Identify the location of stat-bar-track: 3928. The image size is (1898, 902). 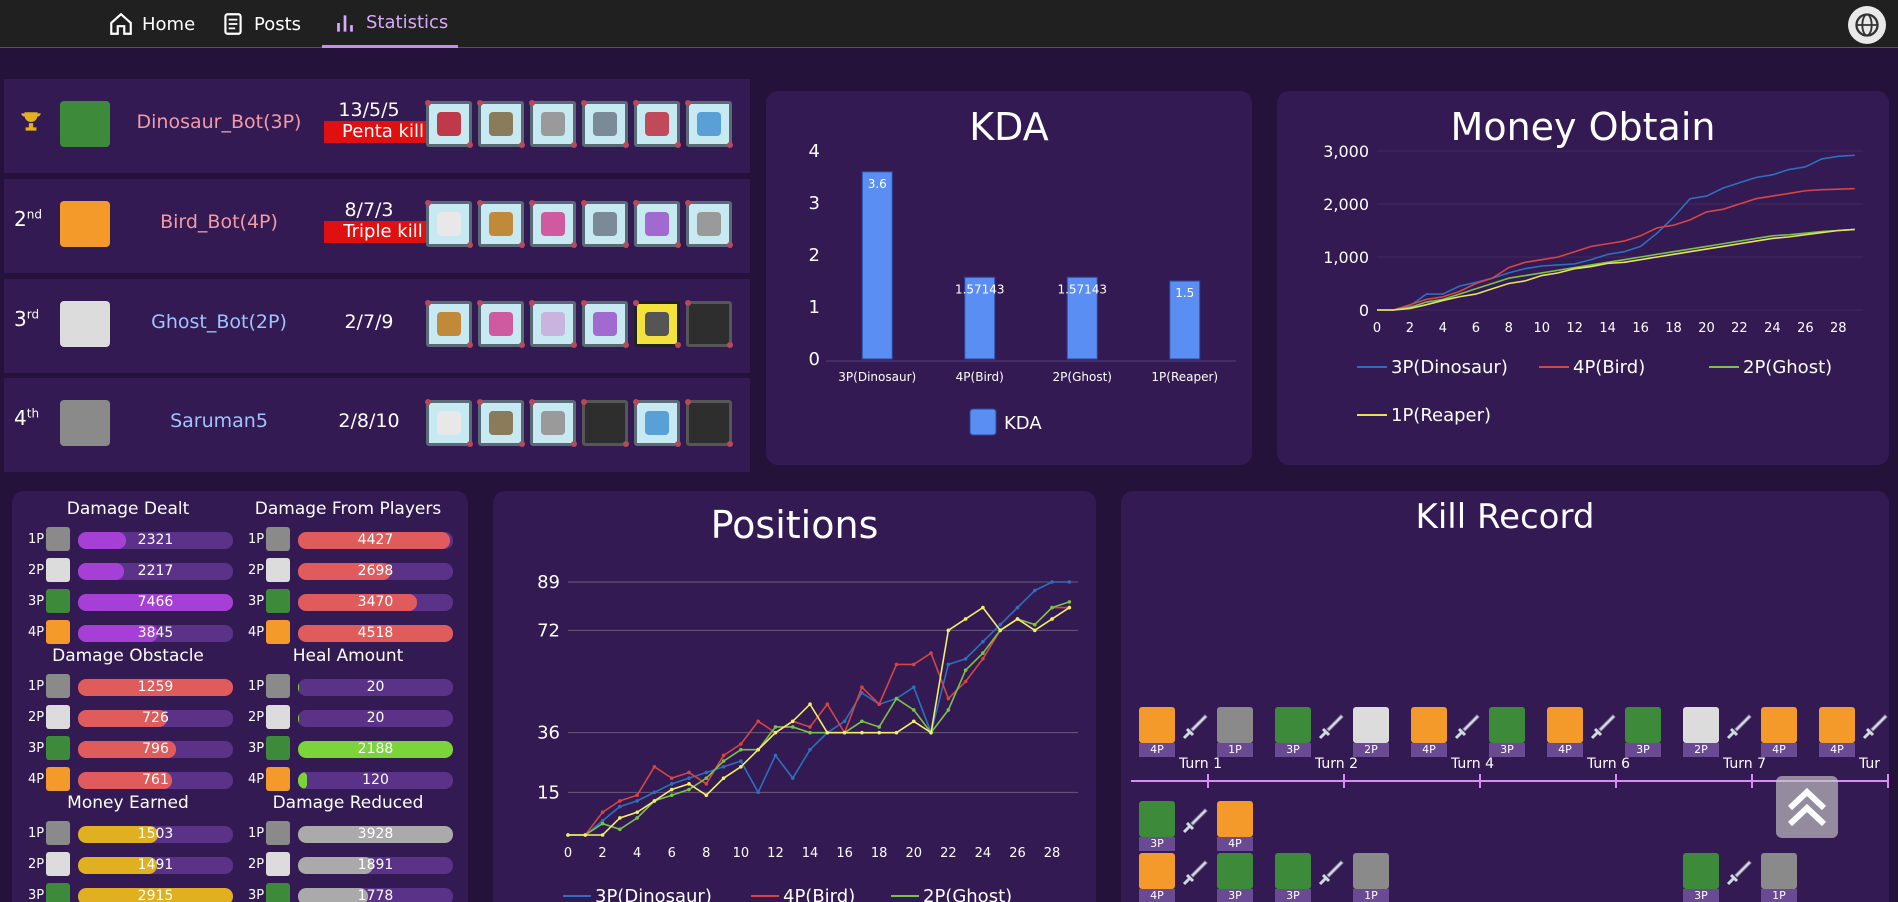
(375, 834).